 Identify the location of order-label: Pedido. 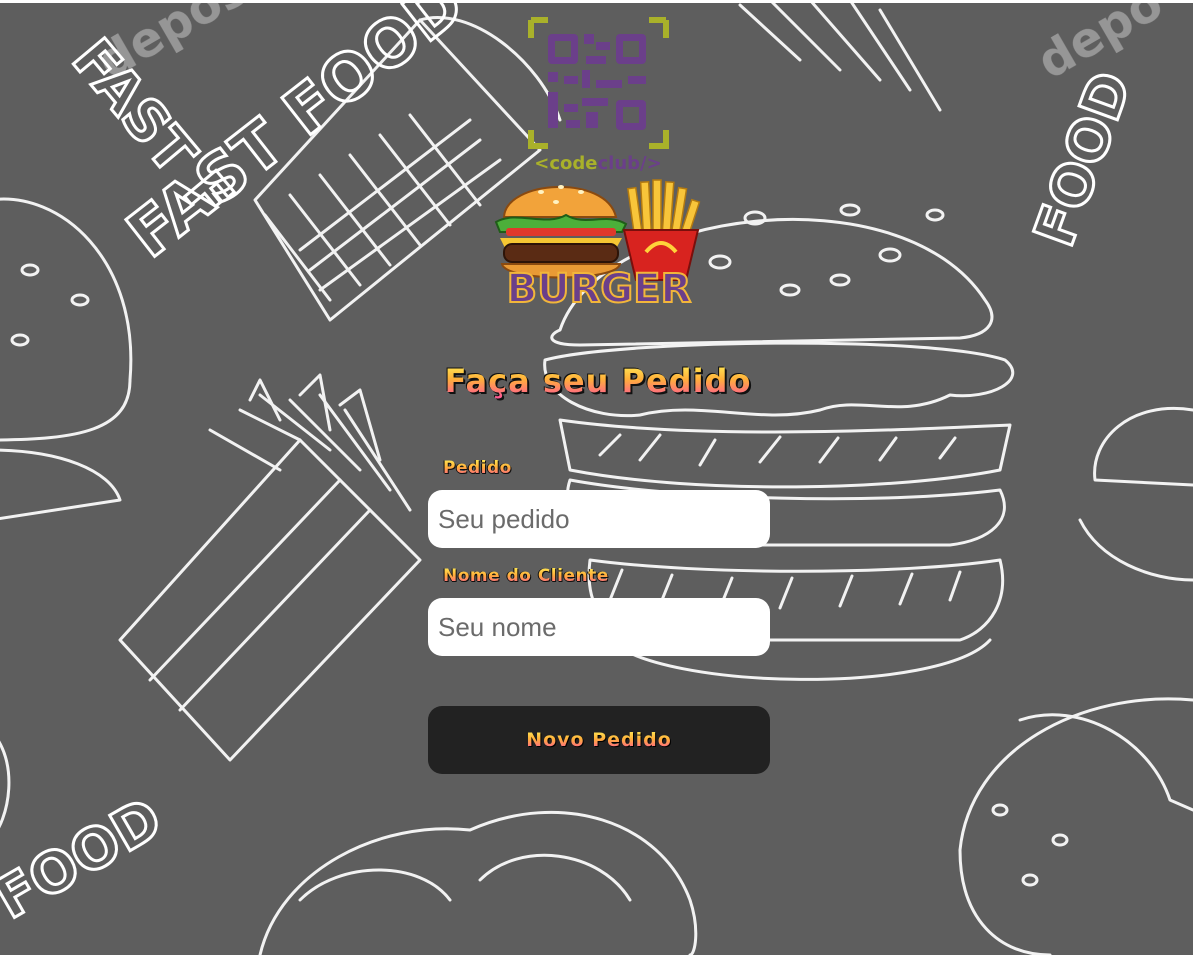
(477, 468).